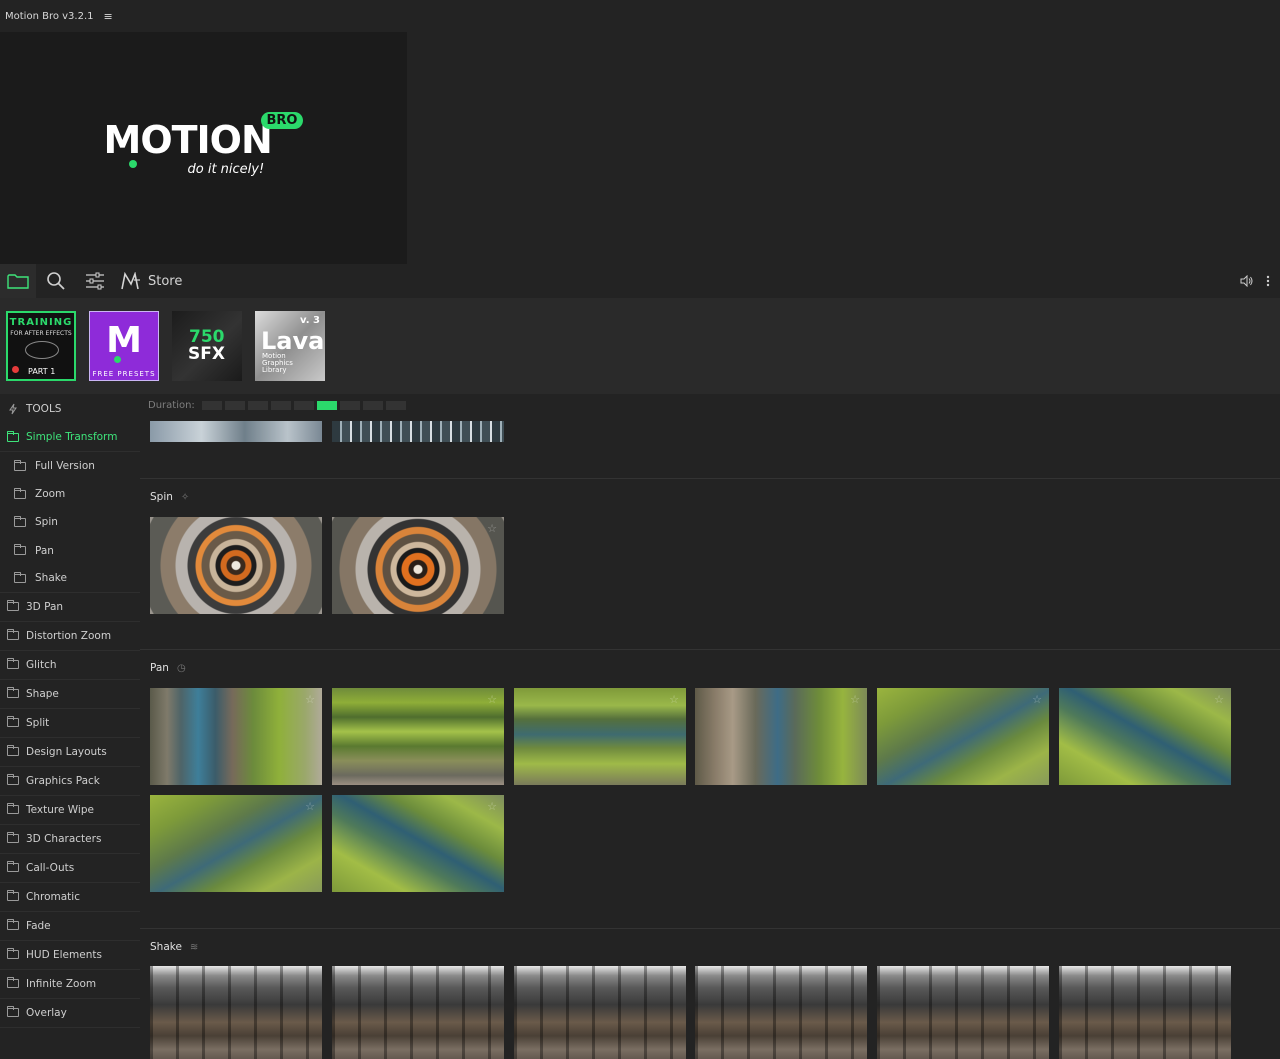 The height and width of the screenshot is (1059, 1280). Describe the element at coordinates (70, 437) in the screenshot. I see `sidebar-item-simple-transform: Simple Transform` at that location.